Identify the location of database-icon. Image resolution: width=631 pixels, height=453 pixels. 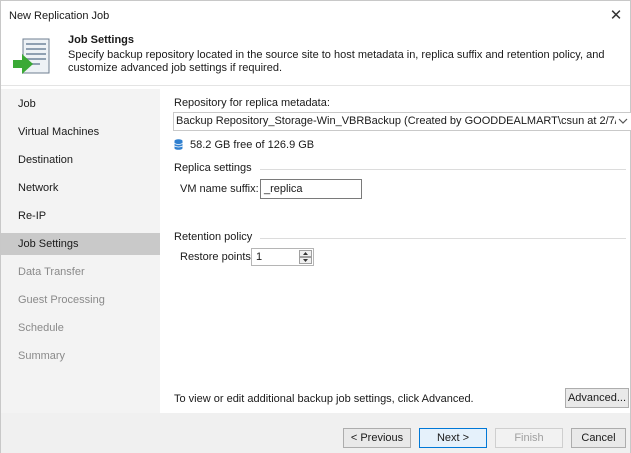
(178, 144).